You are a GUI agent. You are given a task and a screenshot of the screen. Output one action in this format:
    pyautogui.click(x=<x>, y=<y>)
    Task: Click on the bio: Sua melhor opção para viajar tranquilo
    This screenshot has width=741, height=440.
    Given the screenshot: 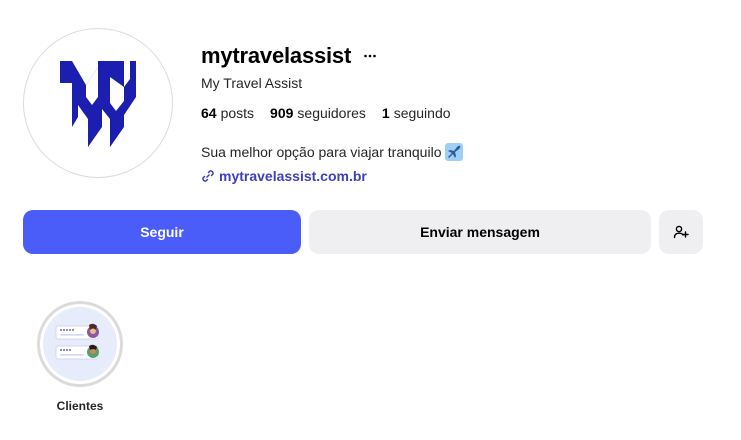 What is the action you would take?
    pyautogui.click(x=332, y=152)
    